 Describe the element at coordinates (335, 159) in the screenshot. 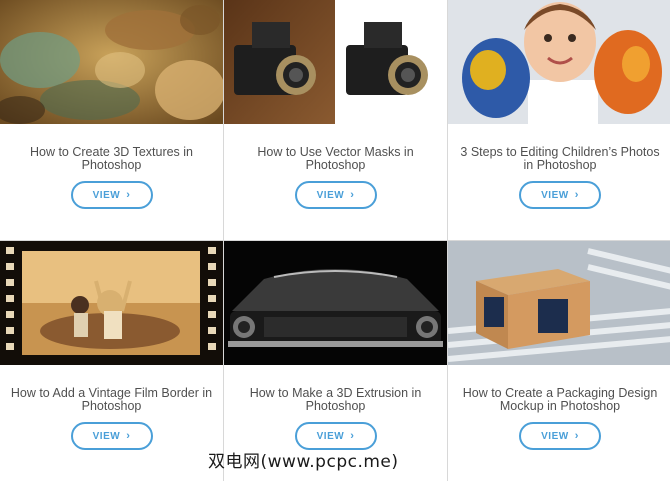

I see `article-title: How to Use Vector Masks in Photoshop` at that location.